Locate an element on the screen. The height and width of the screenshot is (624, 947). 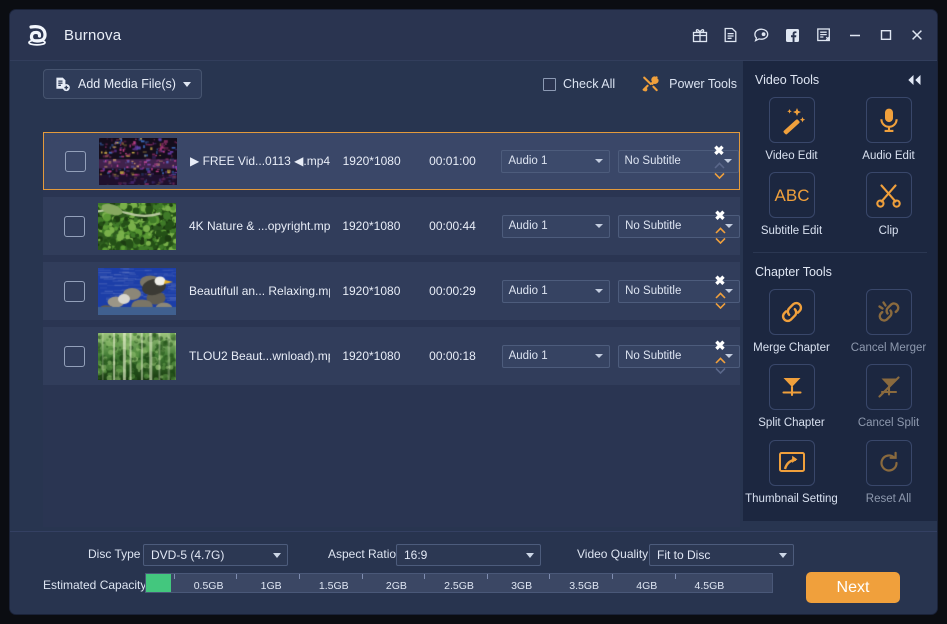
disc-type-label: Disc Type is located at coordinates (114, 554).